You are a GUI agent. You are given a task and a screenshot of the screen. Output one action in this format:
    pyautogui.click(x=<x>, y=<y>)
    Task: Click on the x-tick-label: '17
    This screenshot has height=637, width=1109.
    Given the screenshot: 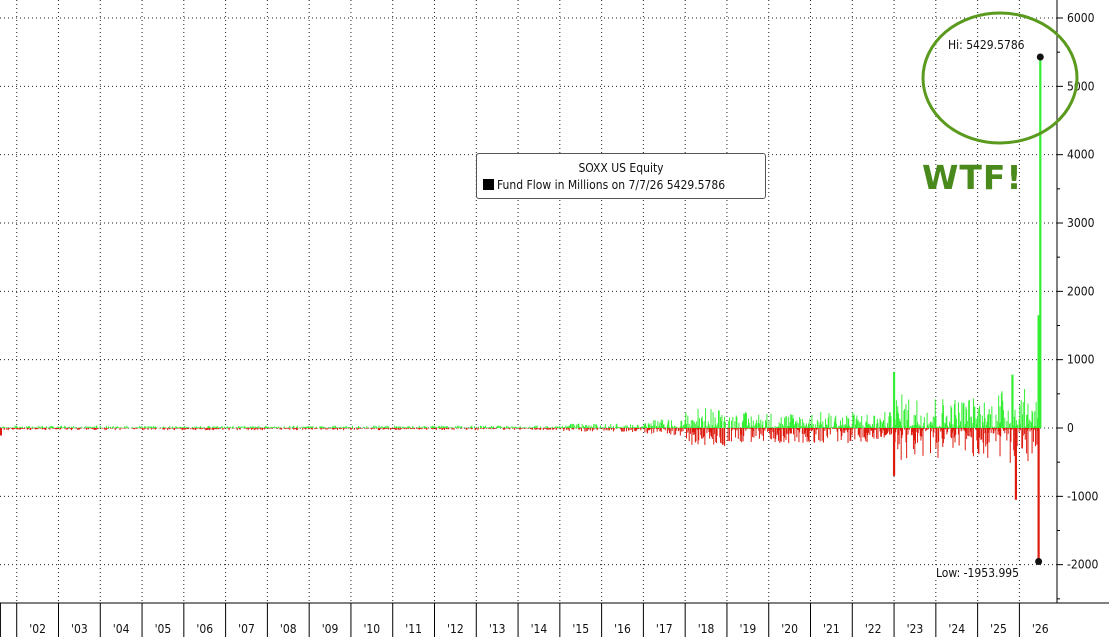 What is the action you would take?
    pyautogui.click(x=664, y=629)
    